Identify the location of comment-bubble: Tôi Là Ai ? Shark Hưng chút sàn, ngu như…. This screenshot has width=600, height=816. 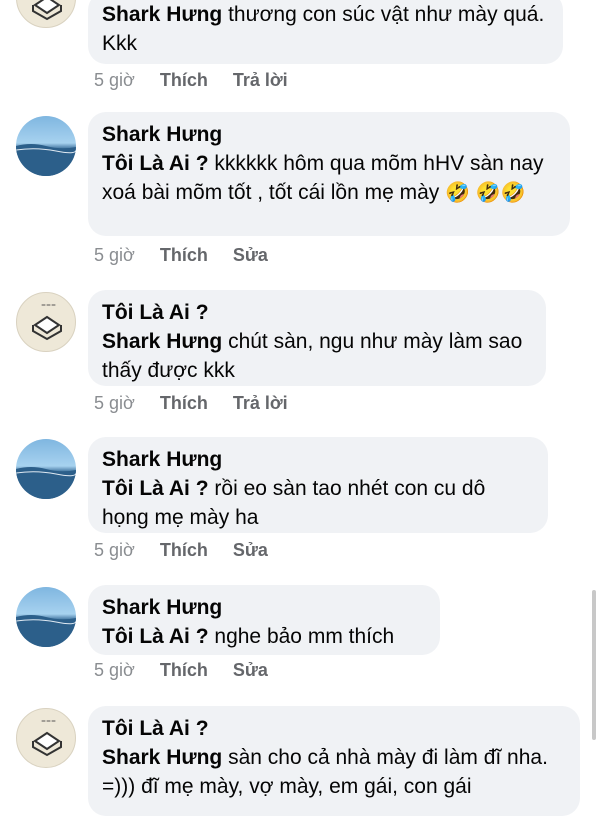
(317, 338).